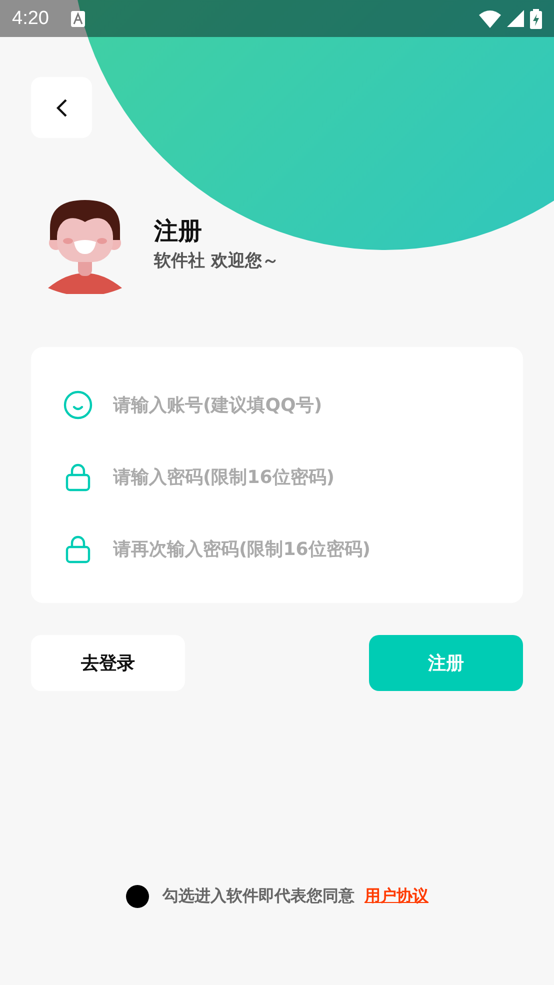  What do you see at coordinates (258, 896) in the screenshot?
I see `agreement-text: 勾选进入软件即代表您同意` at bounding box center [258, 896].